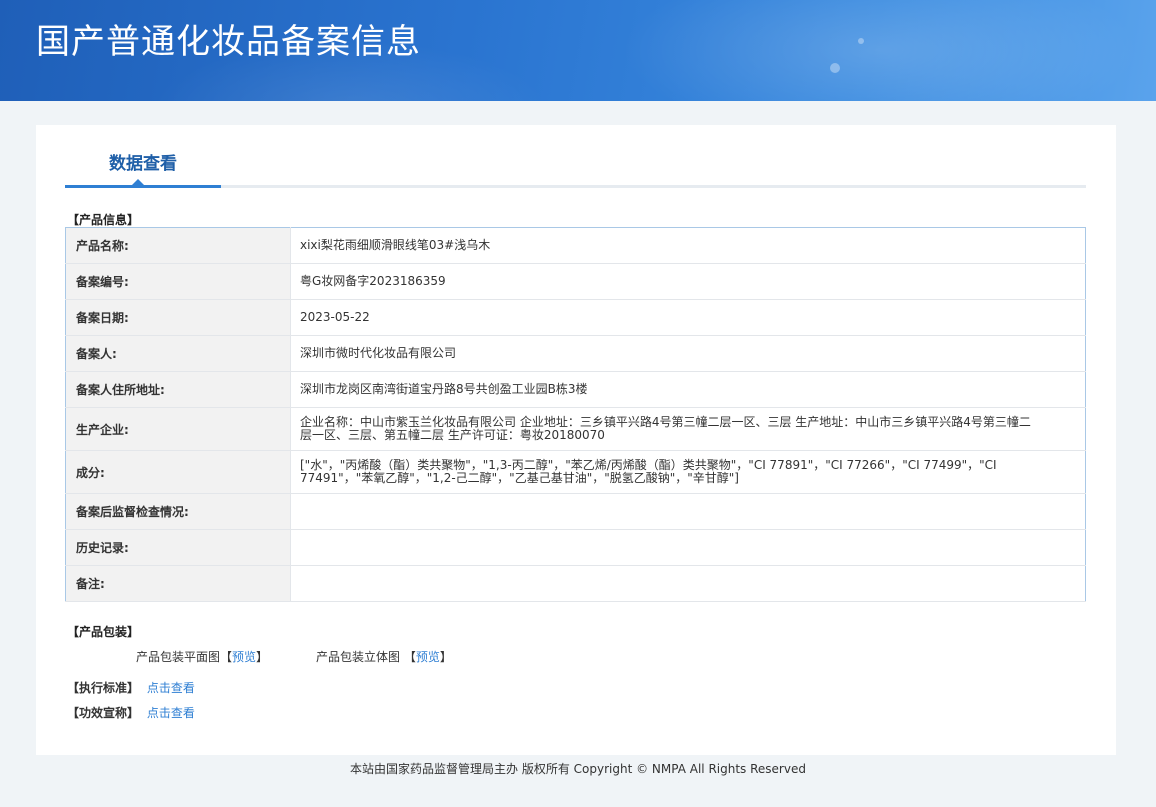 This screenshot has height=807, width=1156. What do you see at coordinates (178, 472) in the screenshot?
I see `row-key: 成分:` at bounding box center [178, 472].